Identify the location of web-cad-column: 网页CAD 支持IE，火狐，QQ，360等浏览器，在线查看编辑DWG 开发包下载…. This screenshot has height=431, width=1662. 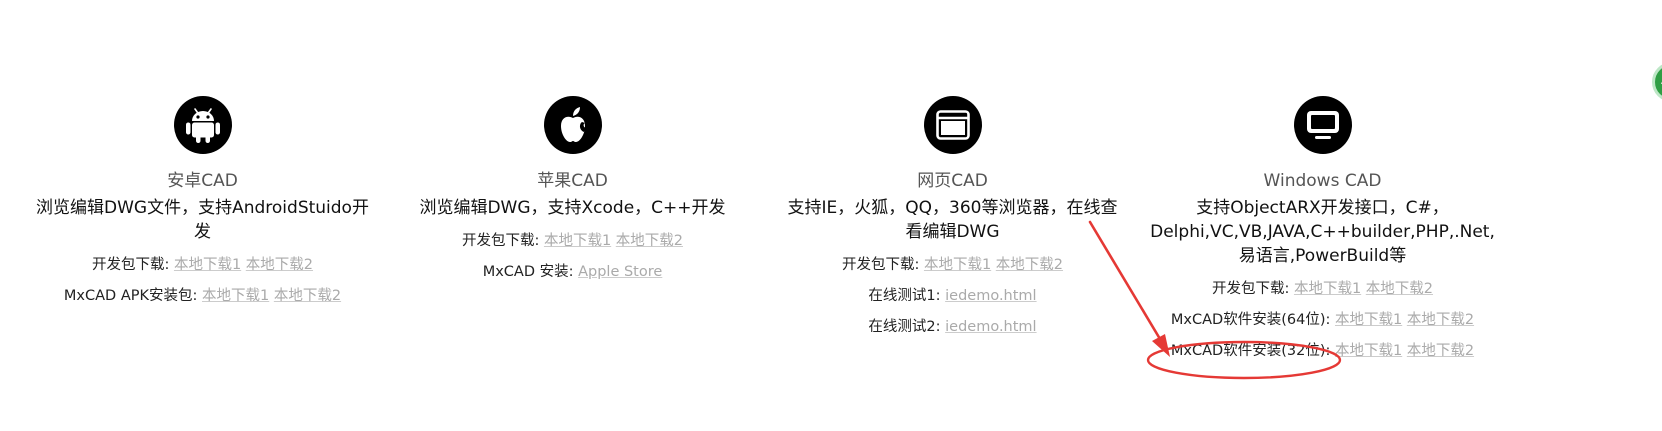
(952, 216).